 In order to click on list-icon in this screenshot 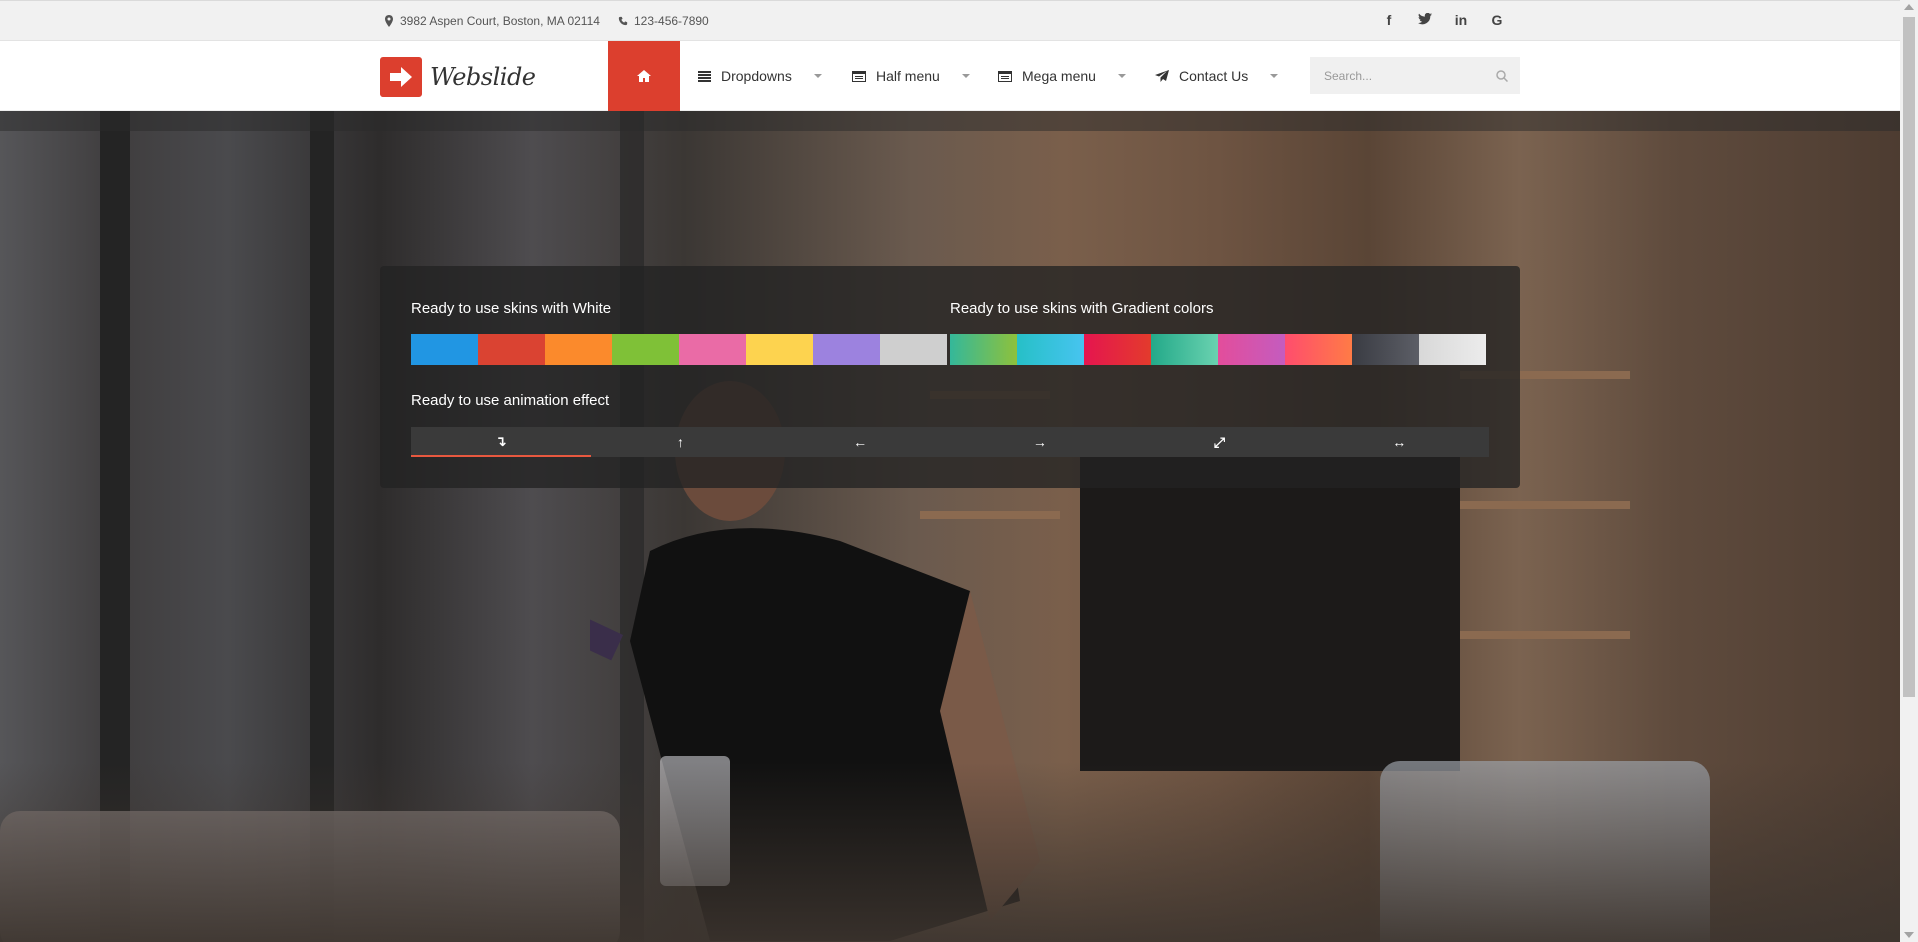, I will do `click(704, 76)`.